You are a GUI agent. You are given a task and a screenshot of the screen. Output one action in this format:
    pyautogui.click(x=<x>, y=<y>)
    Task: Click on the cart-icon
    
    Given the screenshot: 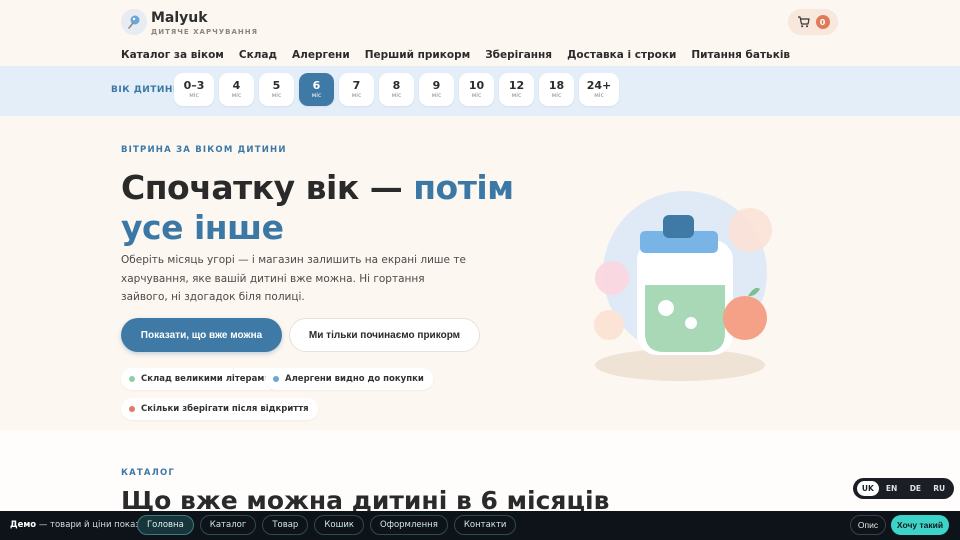 What is the action you would take?
    pyautogui.click(x=803, y=22)
    